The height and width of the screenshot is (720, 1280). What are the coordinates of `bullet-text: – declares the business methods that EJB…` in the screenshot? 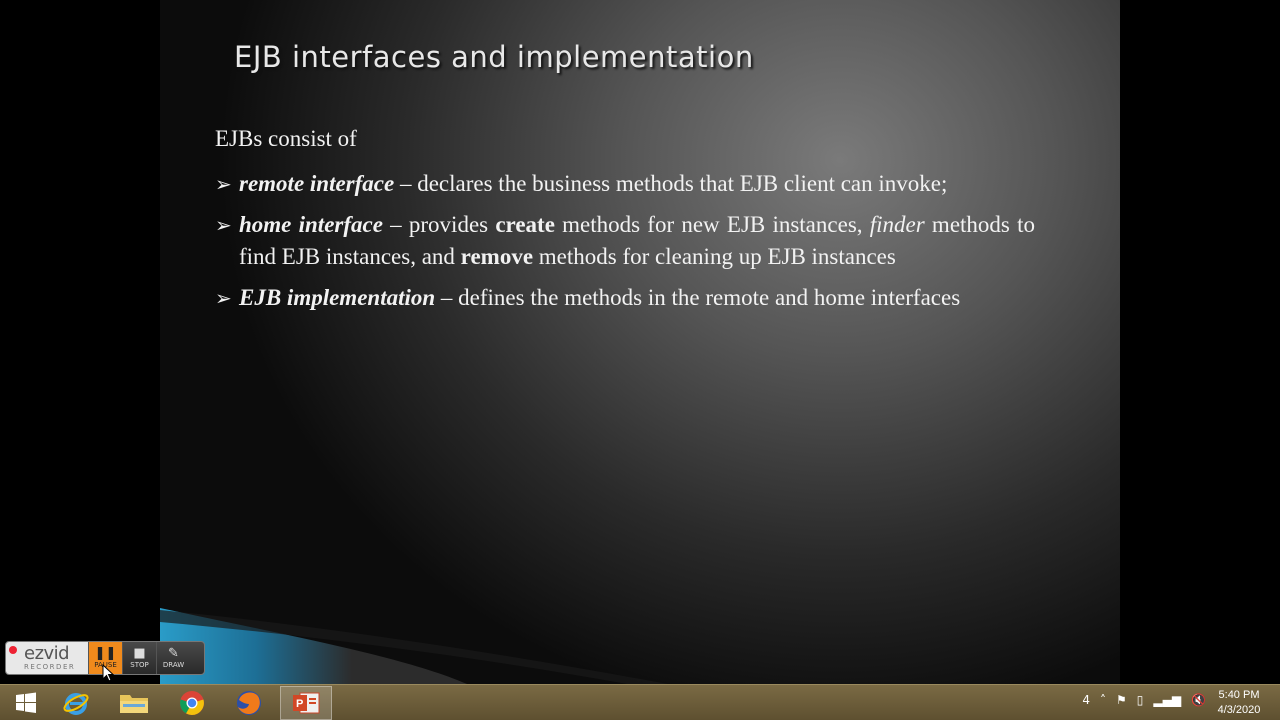 It's located at (671, 183).